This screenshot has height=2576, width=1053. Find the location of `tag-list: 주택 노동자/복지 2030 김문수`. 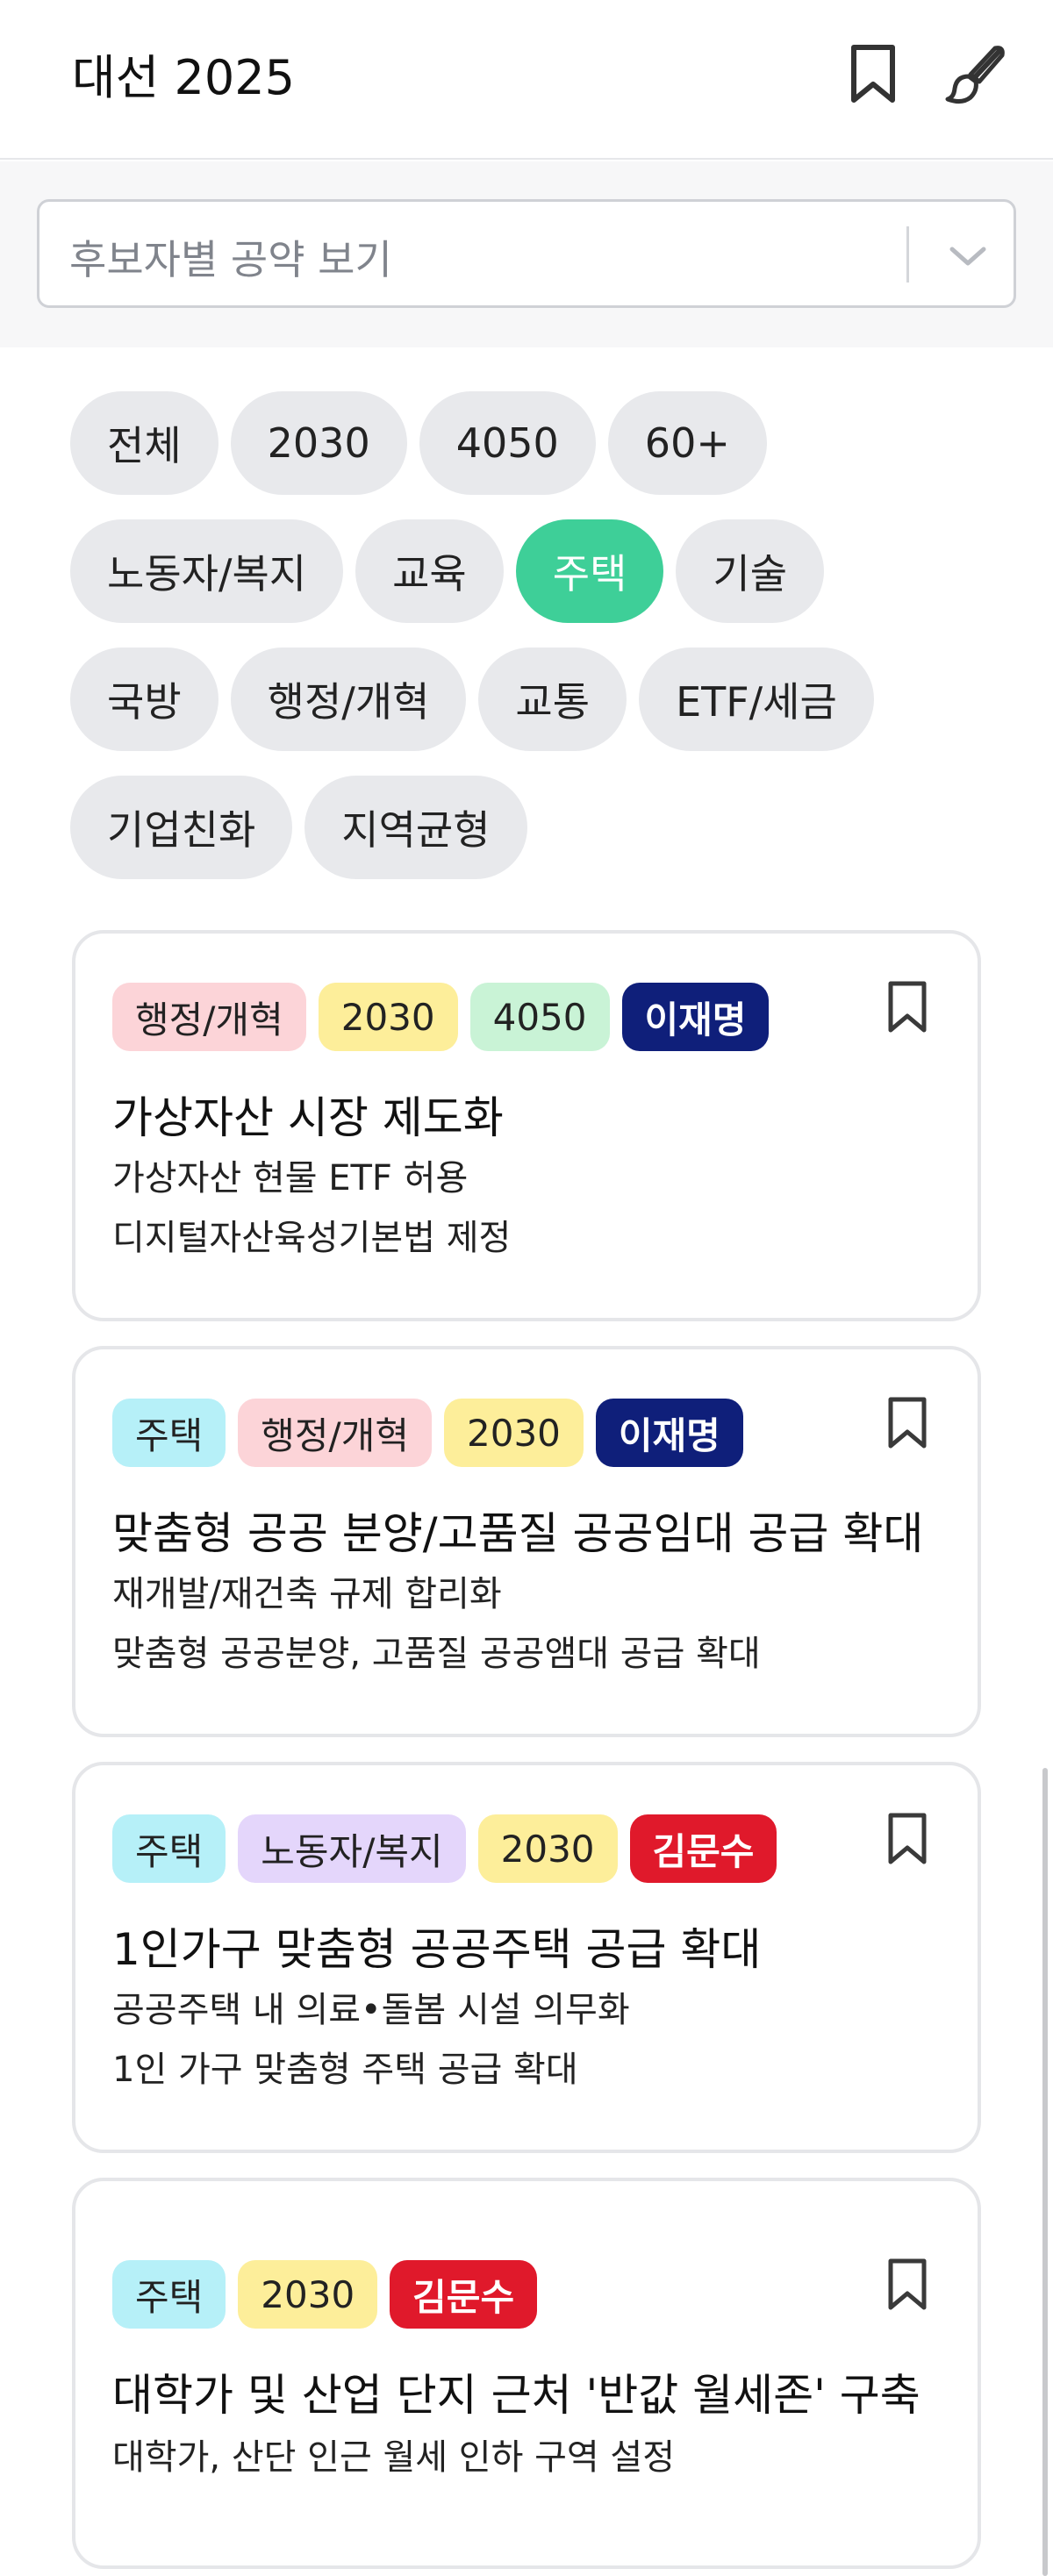

tag-list: 주택 노동자/복지 2030 김문수 is located at coordinates (444, 1848).